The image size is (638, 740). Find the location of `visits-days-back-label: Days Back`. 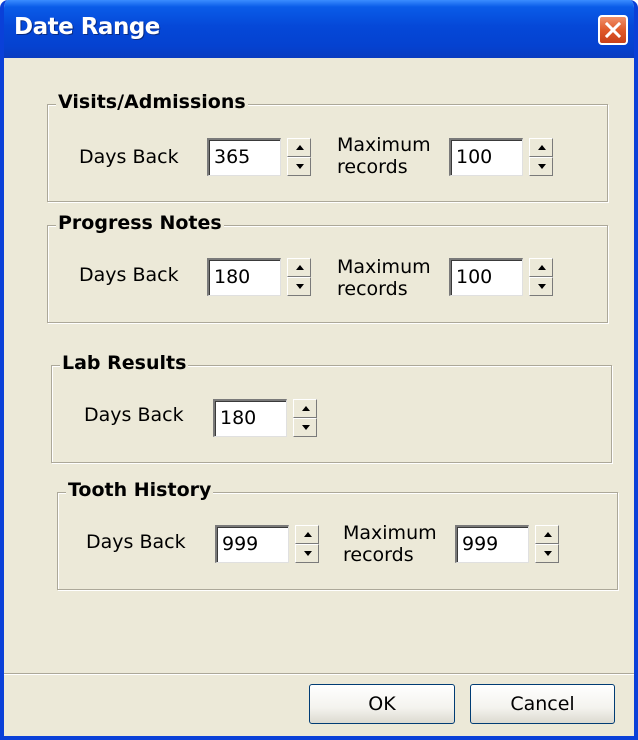

visits-days-back-label: Days Back is located at coordinates (129, 157).